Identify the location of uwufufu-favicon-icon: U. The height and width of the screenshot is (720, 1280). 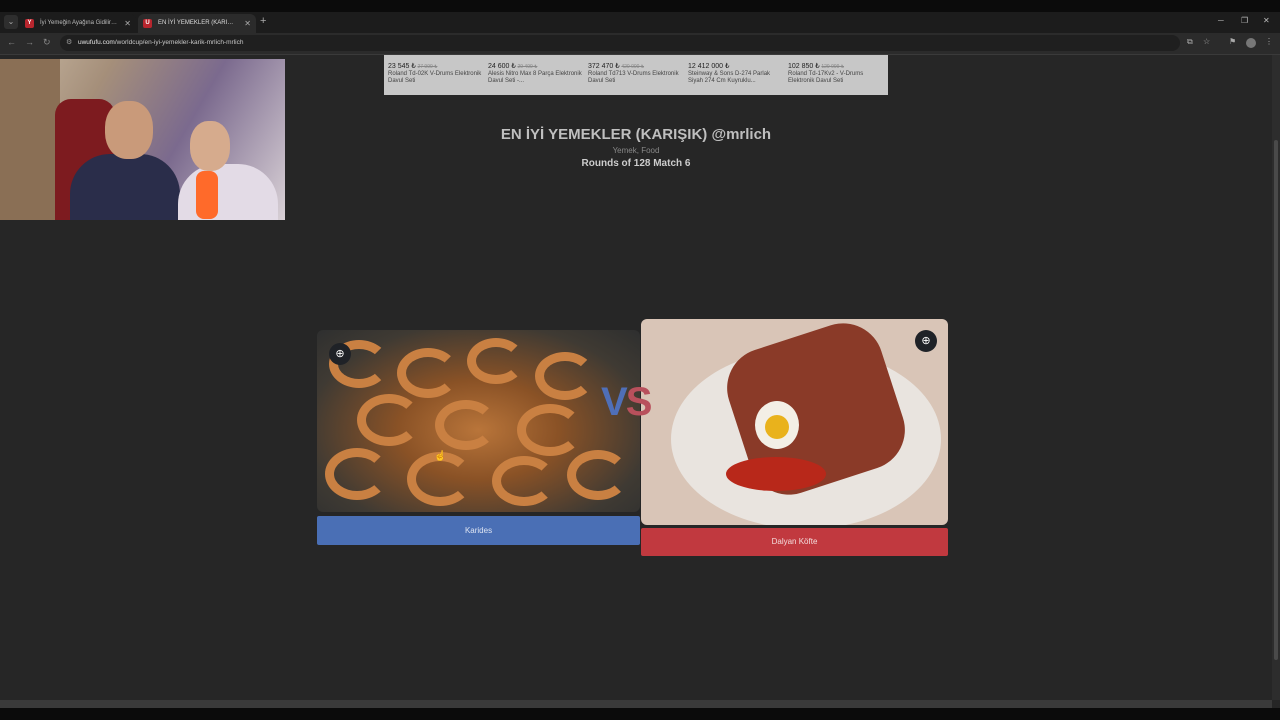
(147, 23).